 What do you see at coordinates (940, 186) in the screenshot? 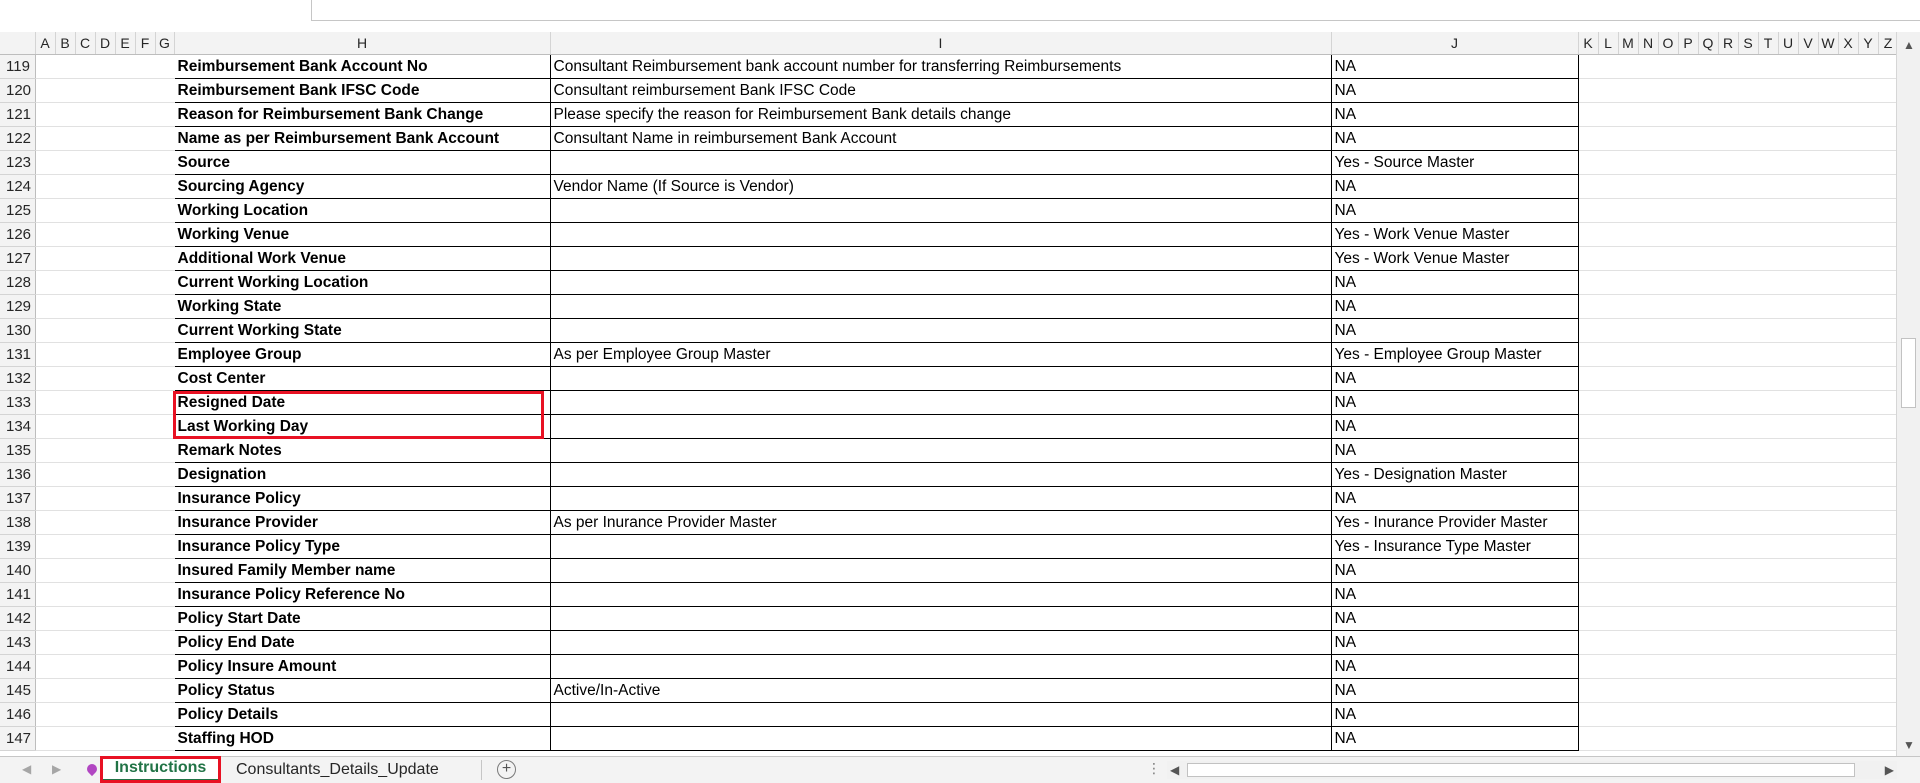
I see `cell-description: Vendor Name (If Source is Vendor)` at bounding box center [940, 186].